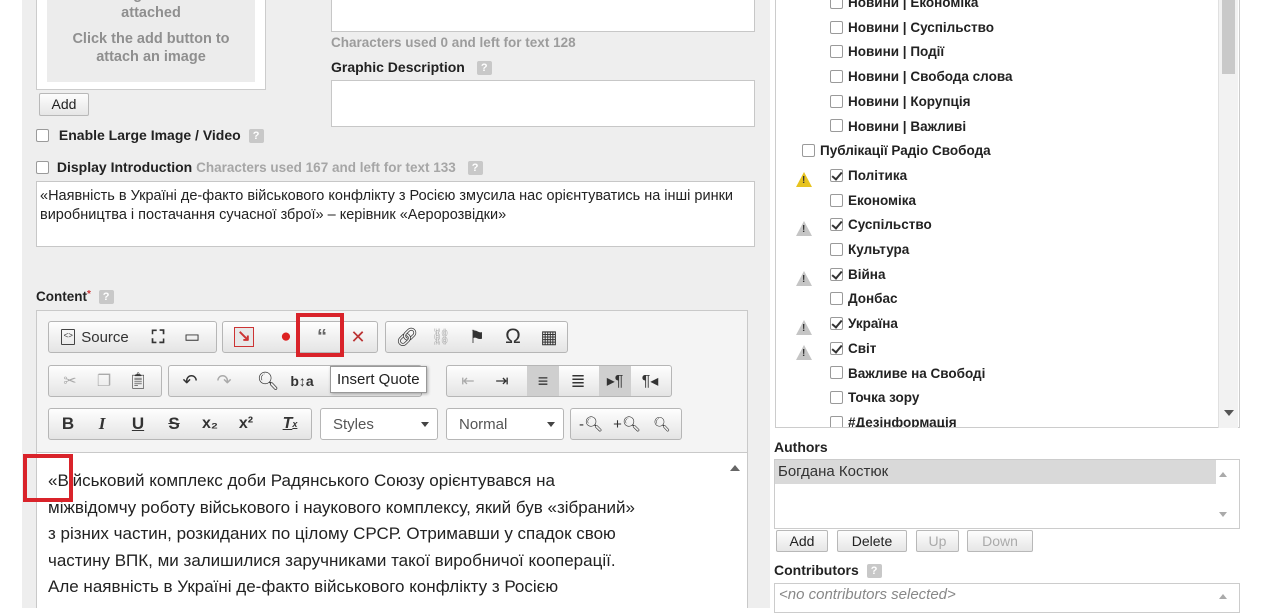 The image size is (1280, 613). I want to click on link-icon: 🔗︎, so click(407, 337).